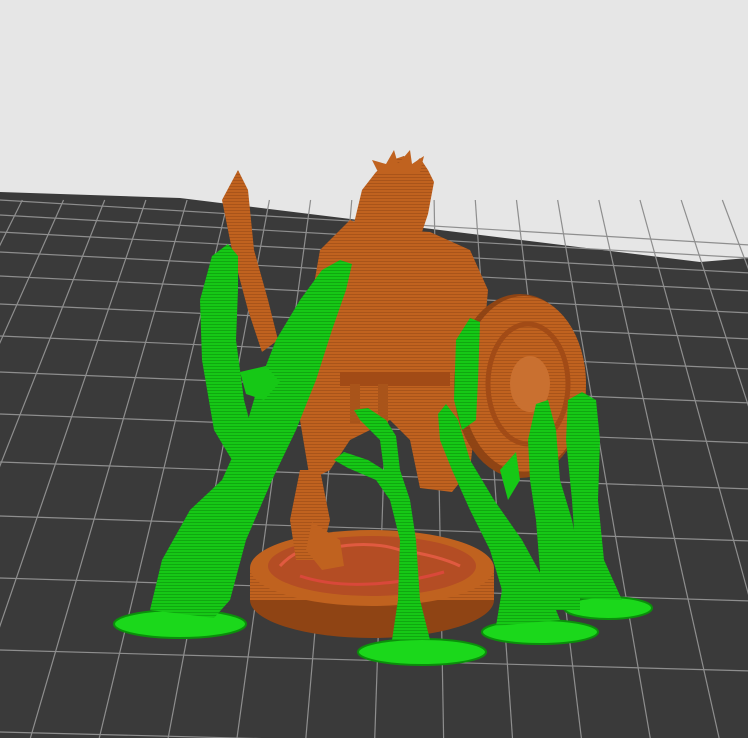 This screenshot has height=738, width=748. Describe the element at coordinates (372, 584) in the screenshot. I see `model-base` at that location.